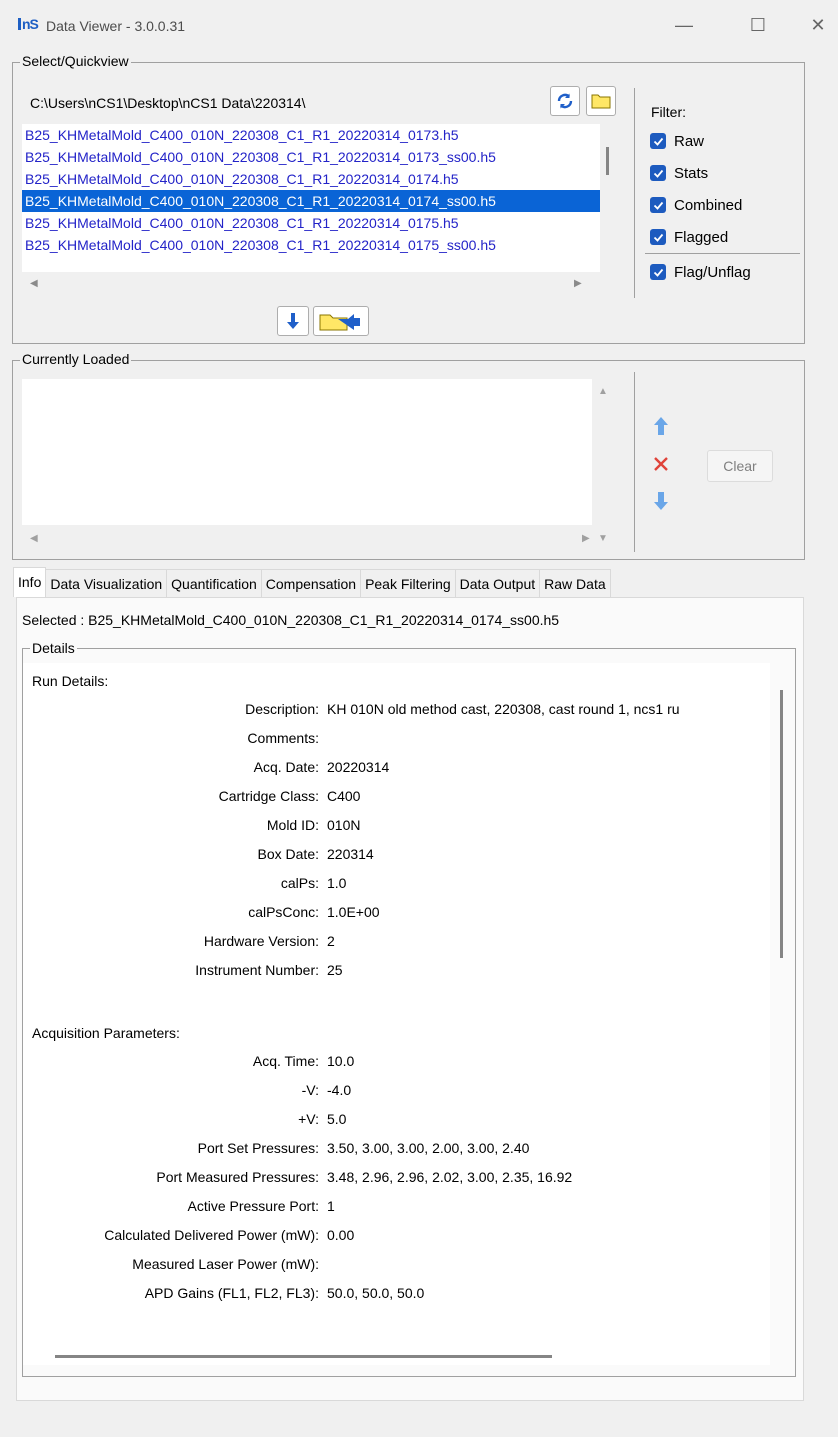 This screenshot has width=838, height=1437. Describe the element at coordinates (781, 824) in the screenshot. I see `details-vscroll-thumb` at that location.